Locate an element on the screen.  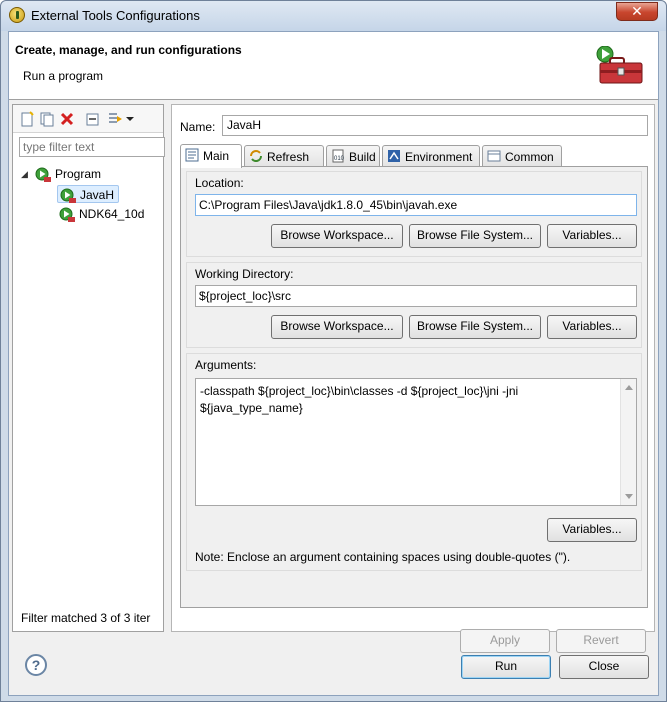
working-directory-label: Working Directory: is located at coordinates (244, 274).